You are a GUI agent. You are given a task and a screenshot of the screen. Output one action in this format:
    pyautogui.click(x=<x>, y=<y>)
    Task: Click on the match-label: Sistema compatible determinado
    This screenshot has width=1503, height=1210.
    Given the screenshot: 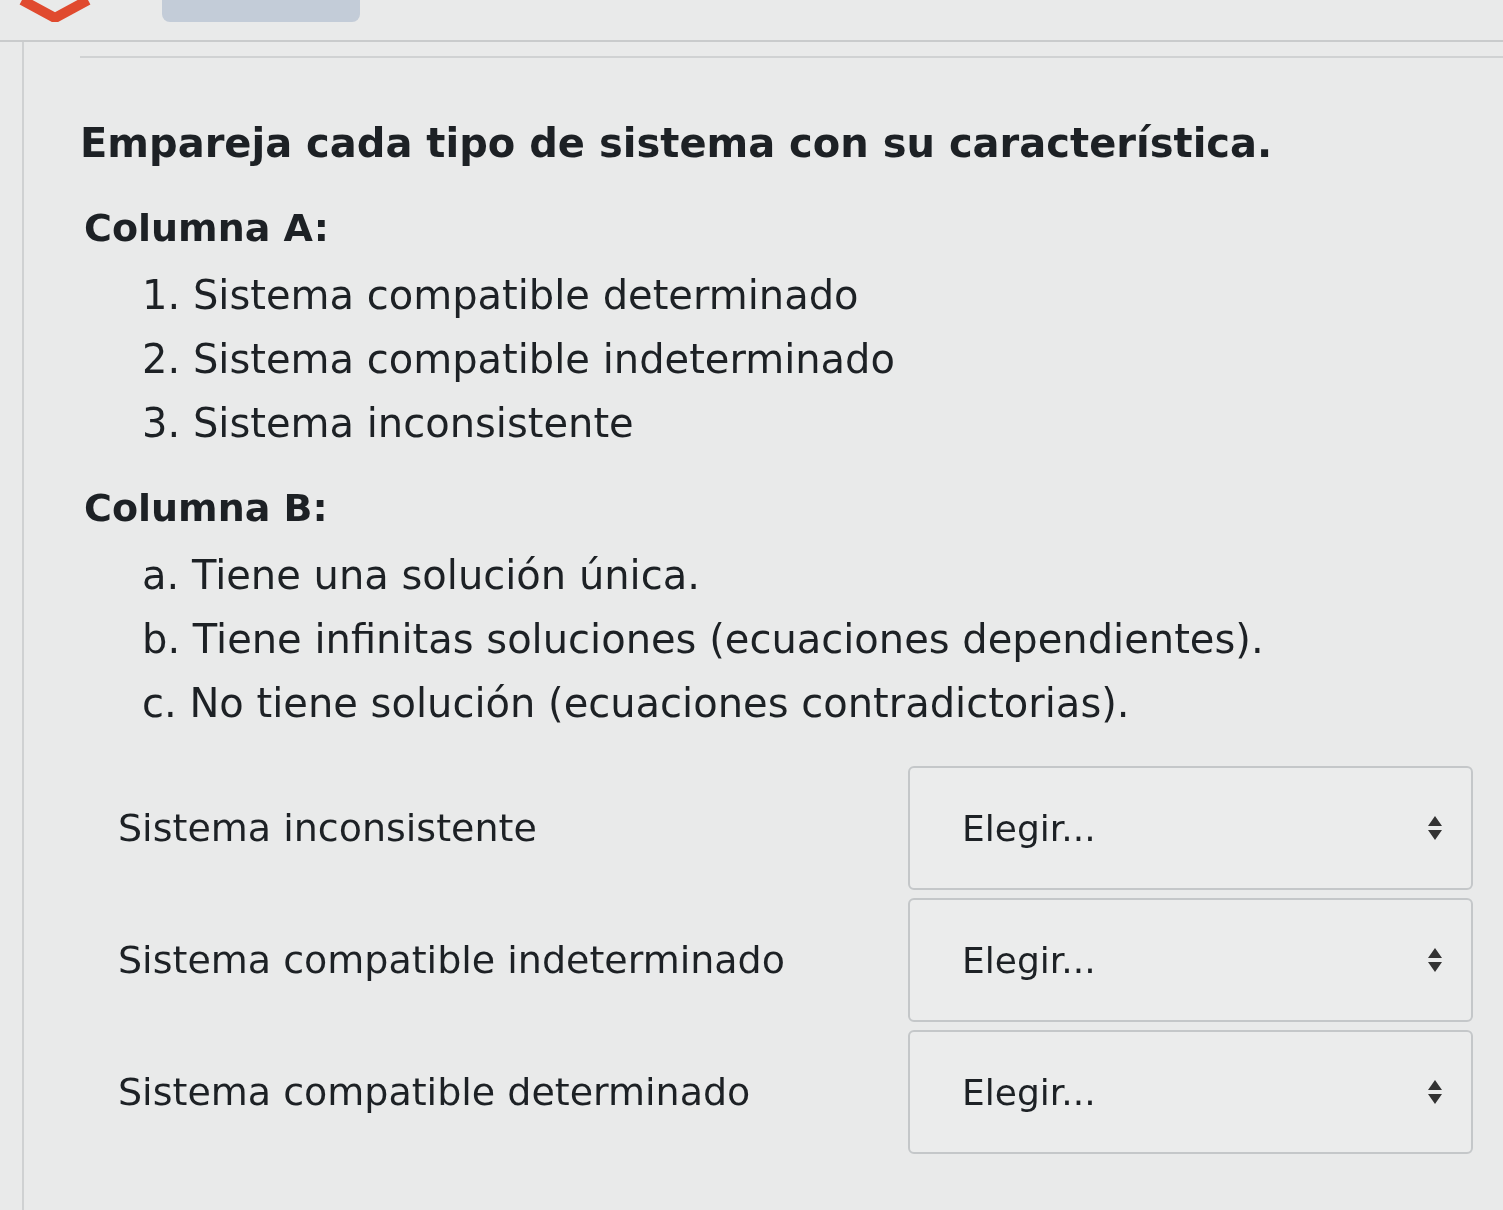 What is the action you would take?
    pyautogui.click(x=434, y=1092)
    